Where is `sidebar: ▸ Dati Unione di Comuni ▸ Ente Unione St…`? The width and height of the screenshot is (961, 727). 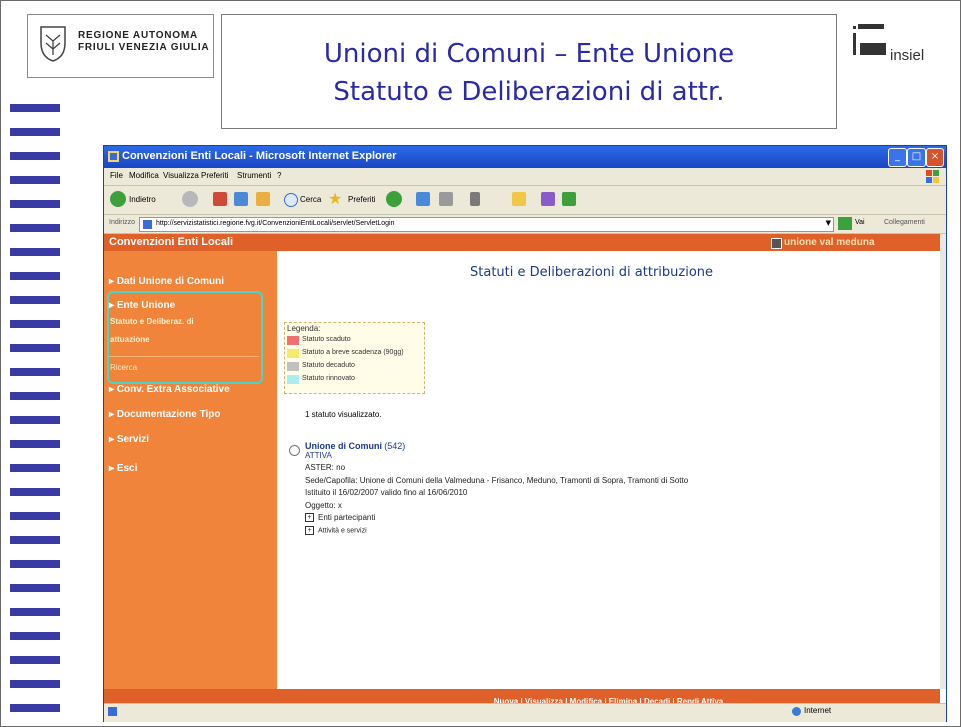
sidebar: ▸ Dati Unione di Comuni ▸ Ente Unione St… is located at coordinates (190, 470).